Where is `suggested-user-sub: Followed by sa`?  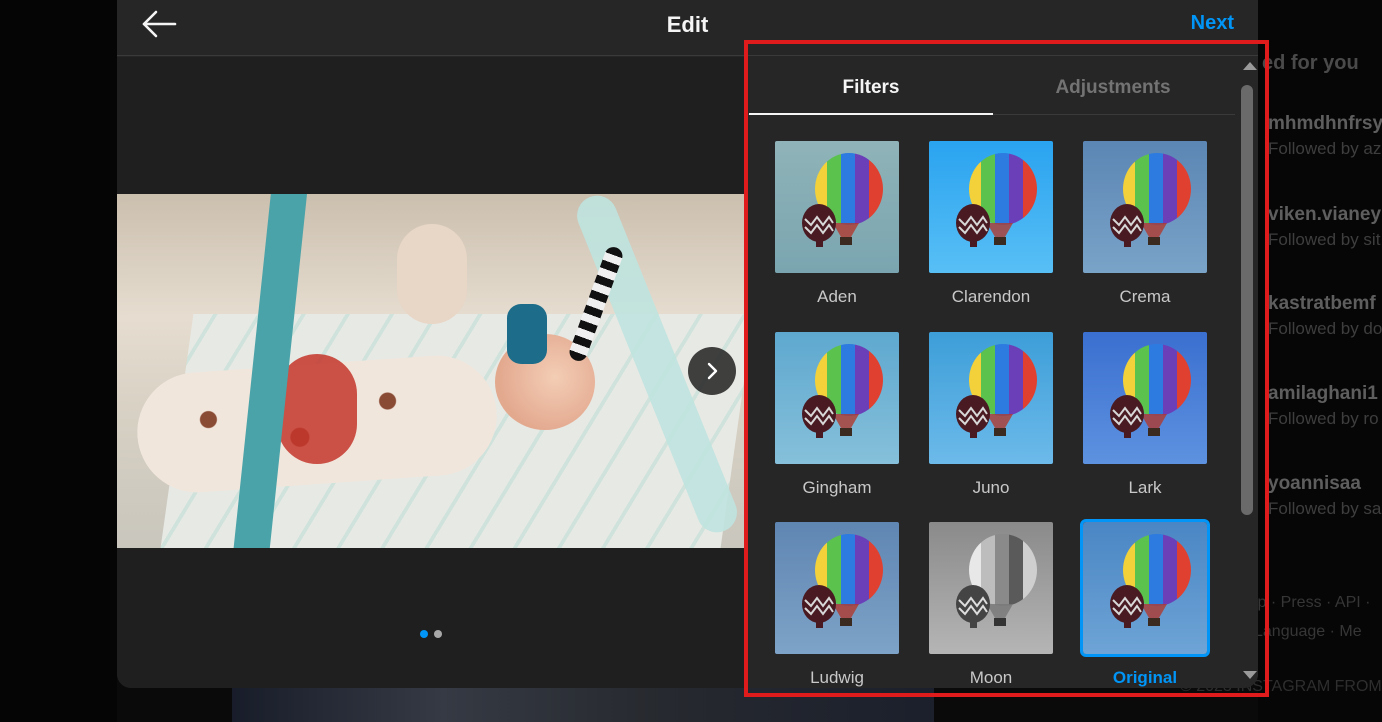
suggested-user-sub: Followed by sa is located at coordinates (1325, 508).